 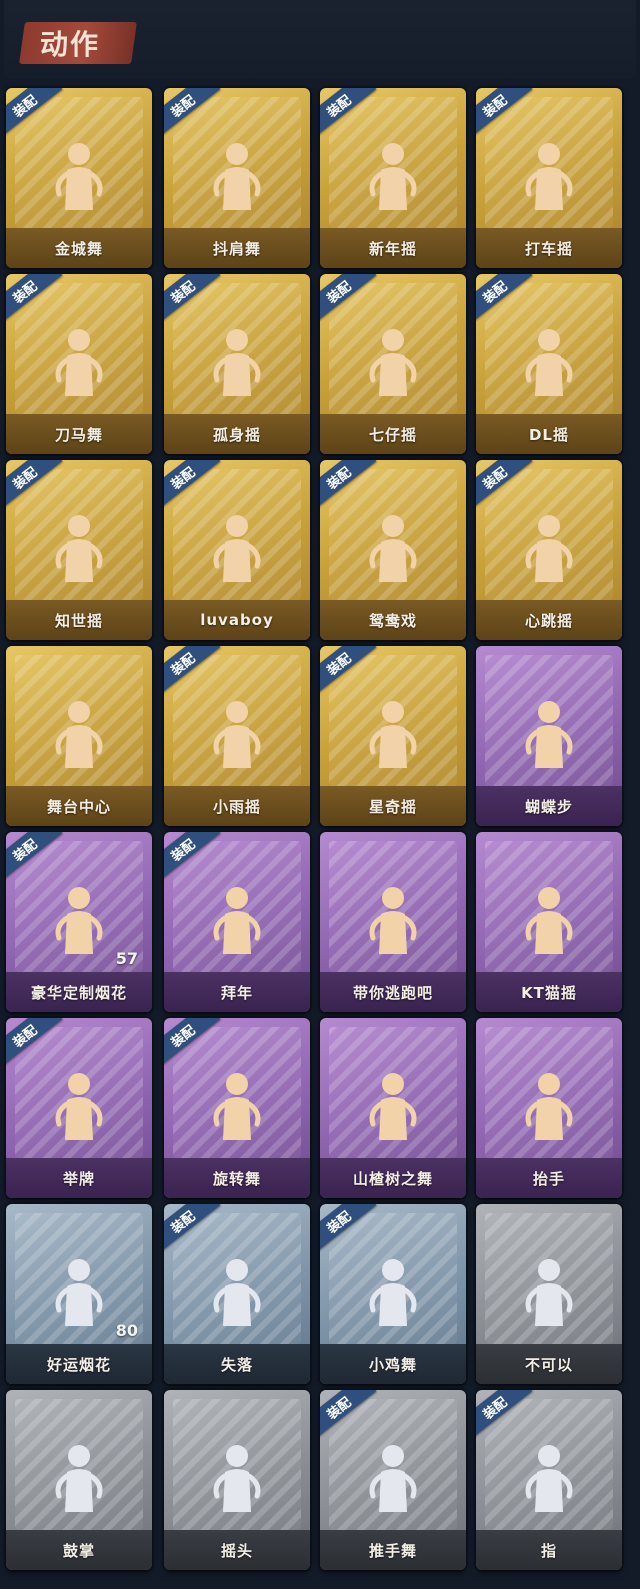 I want to click on emote-label: DL摇, so click(x=549, y=434).